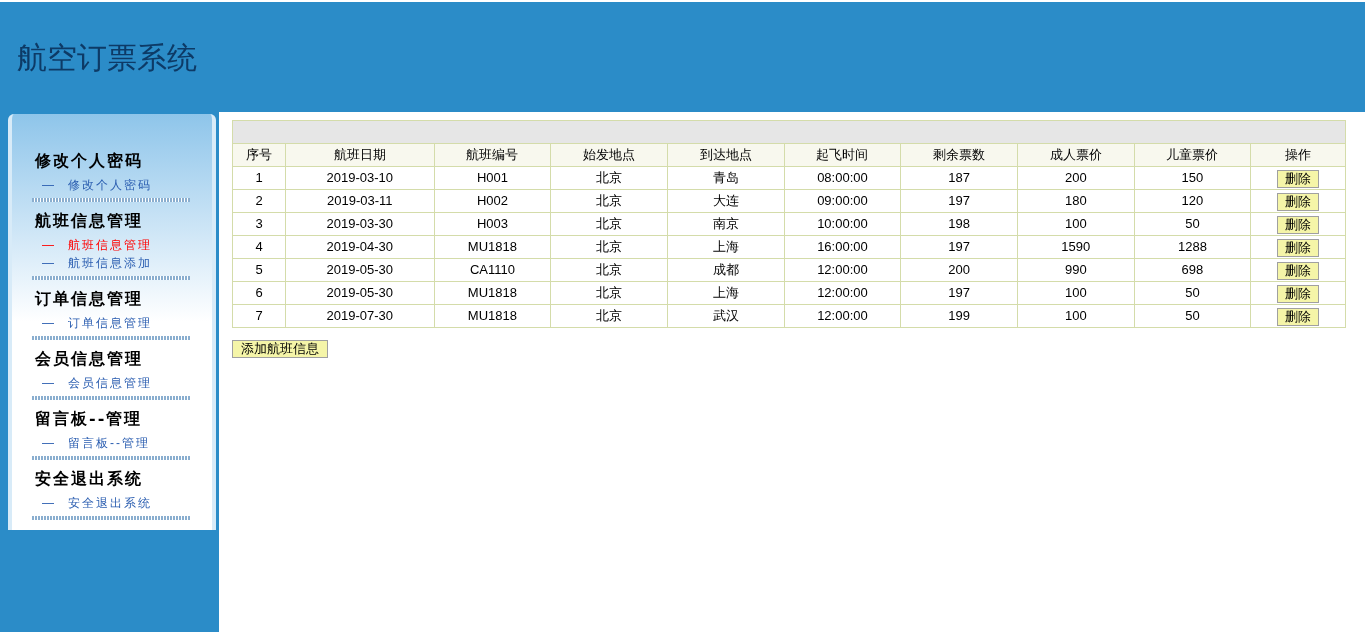 The width and height of the screenshot is (1365, 632). What do you see at coordinates (726, 316) in the screenshot?
I see `table-cell: 武汉` at bounding box center [726, 316].